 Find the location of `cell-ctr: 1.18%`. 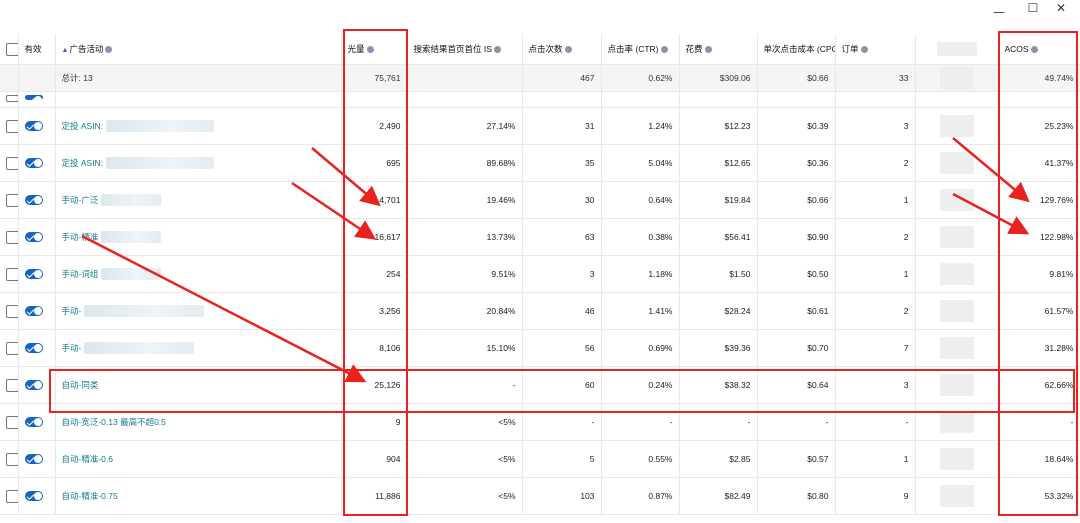

cell-ctr: 1.18% is located at coordinates (640, 274).